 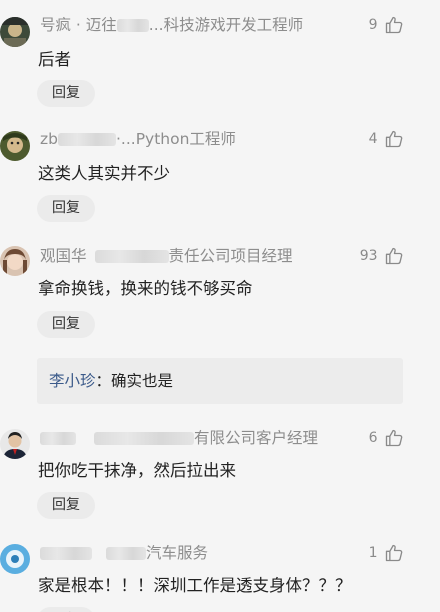 What do you see at coordinates (175, 139) in the screenshot?
I see `author-title: ·...Python工程师` at bounding box center [175, 139].